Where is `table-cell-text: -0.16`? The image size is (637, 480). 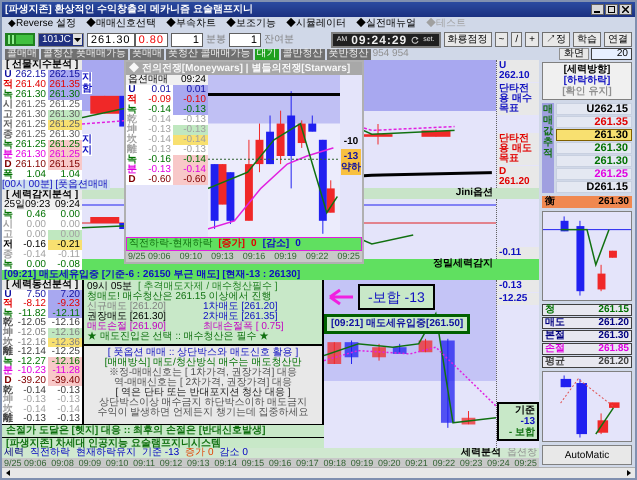 table-cell-text: -0.16 is located at coordinates (159, 160).